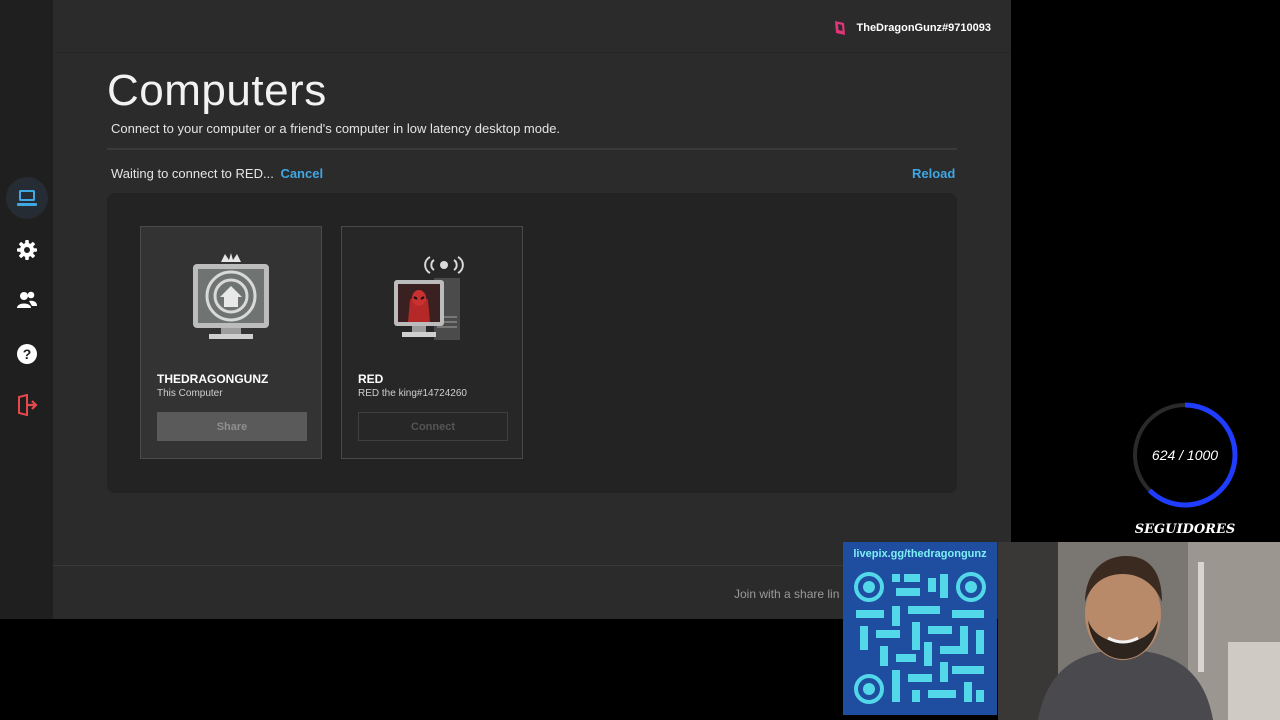 The width and height of the screenshot is (1280, 720). Describe the element at coordinates (786, 594) in the screenshot. I see `join-share-link: Join with a share lin` at that location.